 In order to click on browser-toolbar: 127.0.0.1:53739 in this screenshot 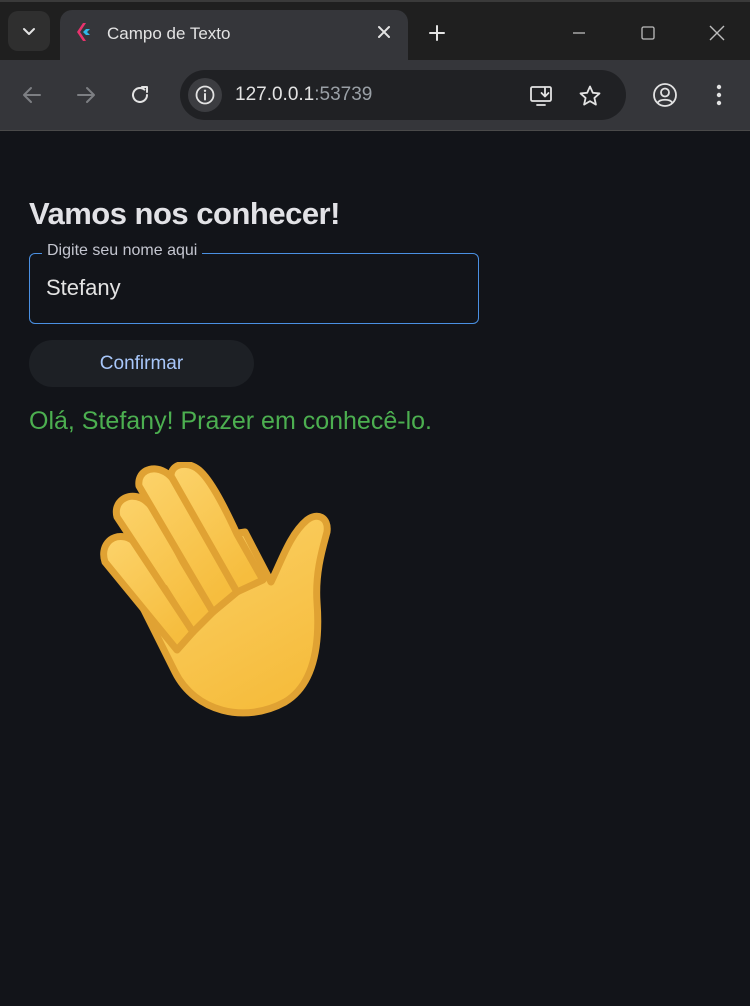, I will do `click(375, 95)`.